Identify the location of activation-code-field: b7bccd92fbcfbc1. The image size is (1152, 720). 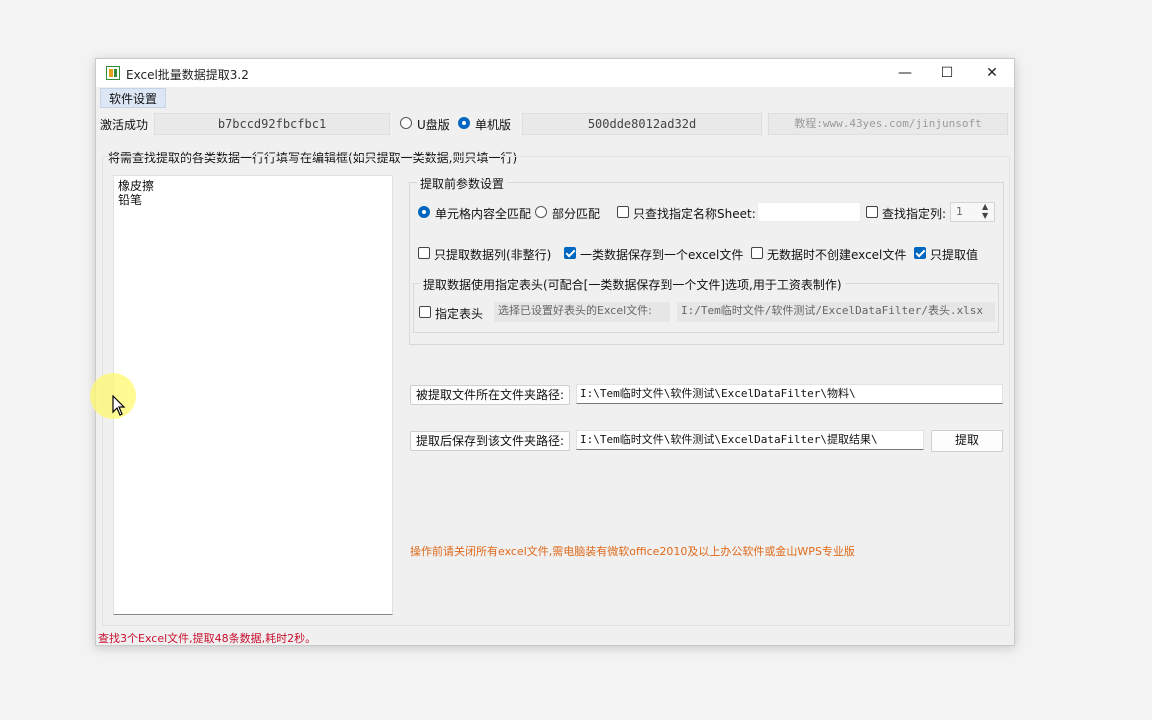
(272, 124).